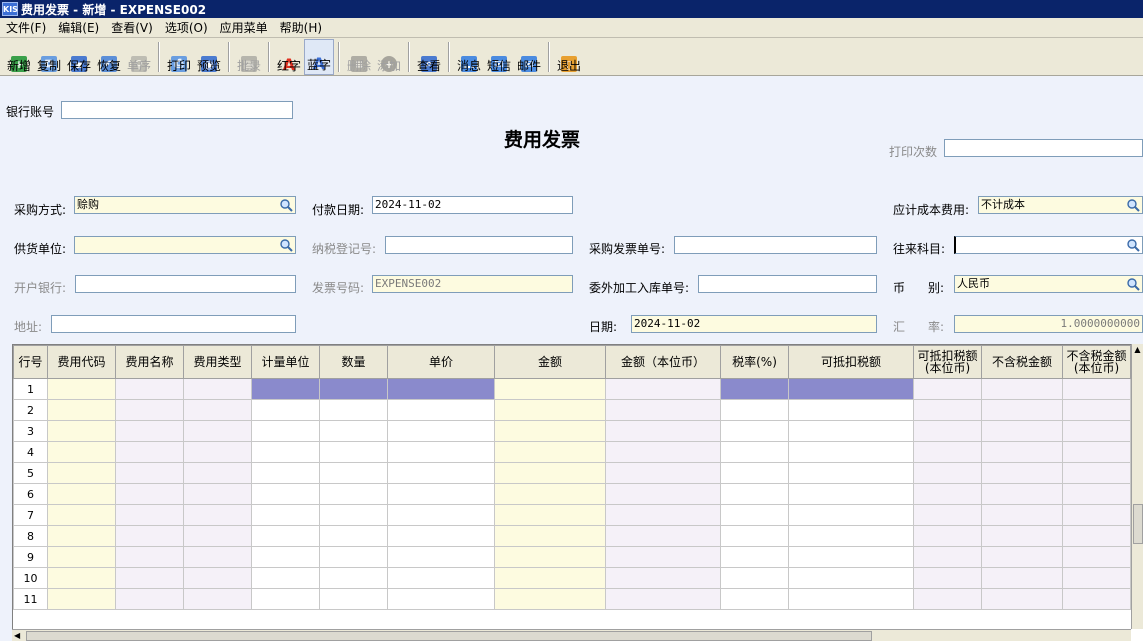 This screenshot has width=1143, height=641. Describe the element at coordinates (209, 57) in the screenshot. I see `preview-button: ◉ 预览` at that location.